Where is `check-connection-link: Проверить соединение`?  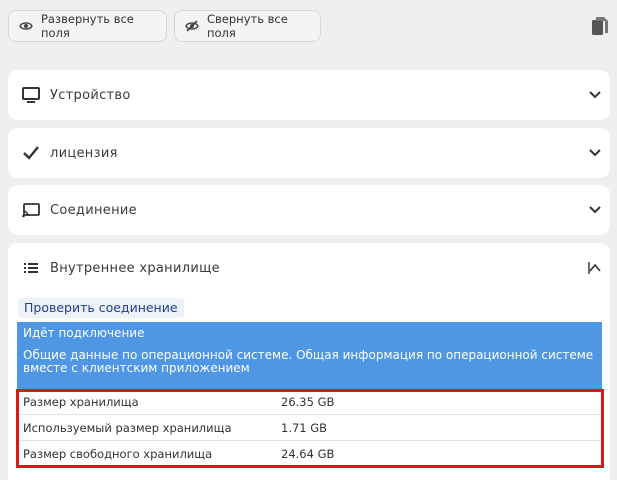 check-connection-link: Проверить соединение is located at coordinates (101, 308).